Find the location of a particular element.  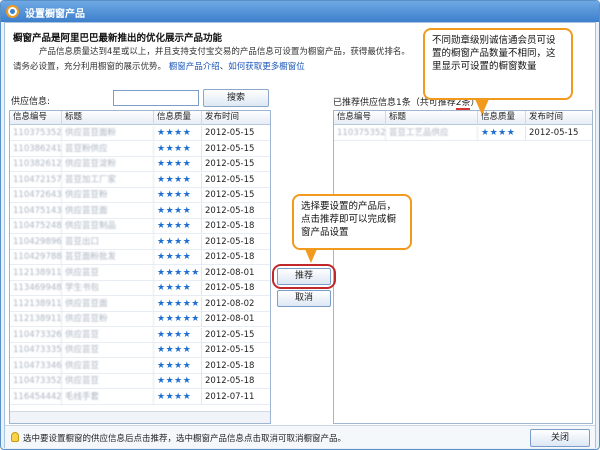

cell-id: 1164544429 is located at coordinates (36, 397).